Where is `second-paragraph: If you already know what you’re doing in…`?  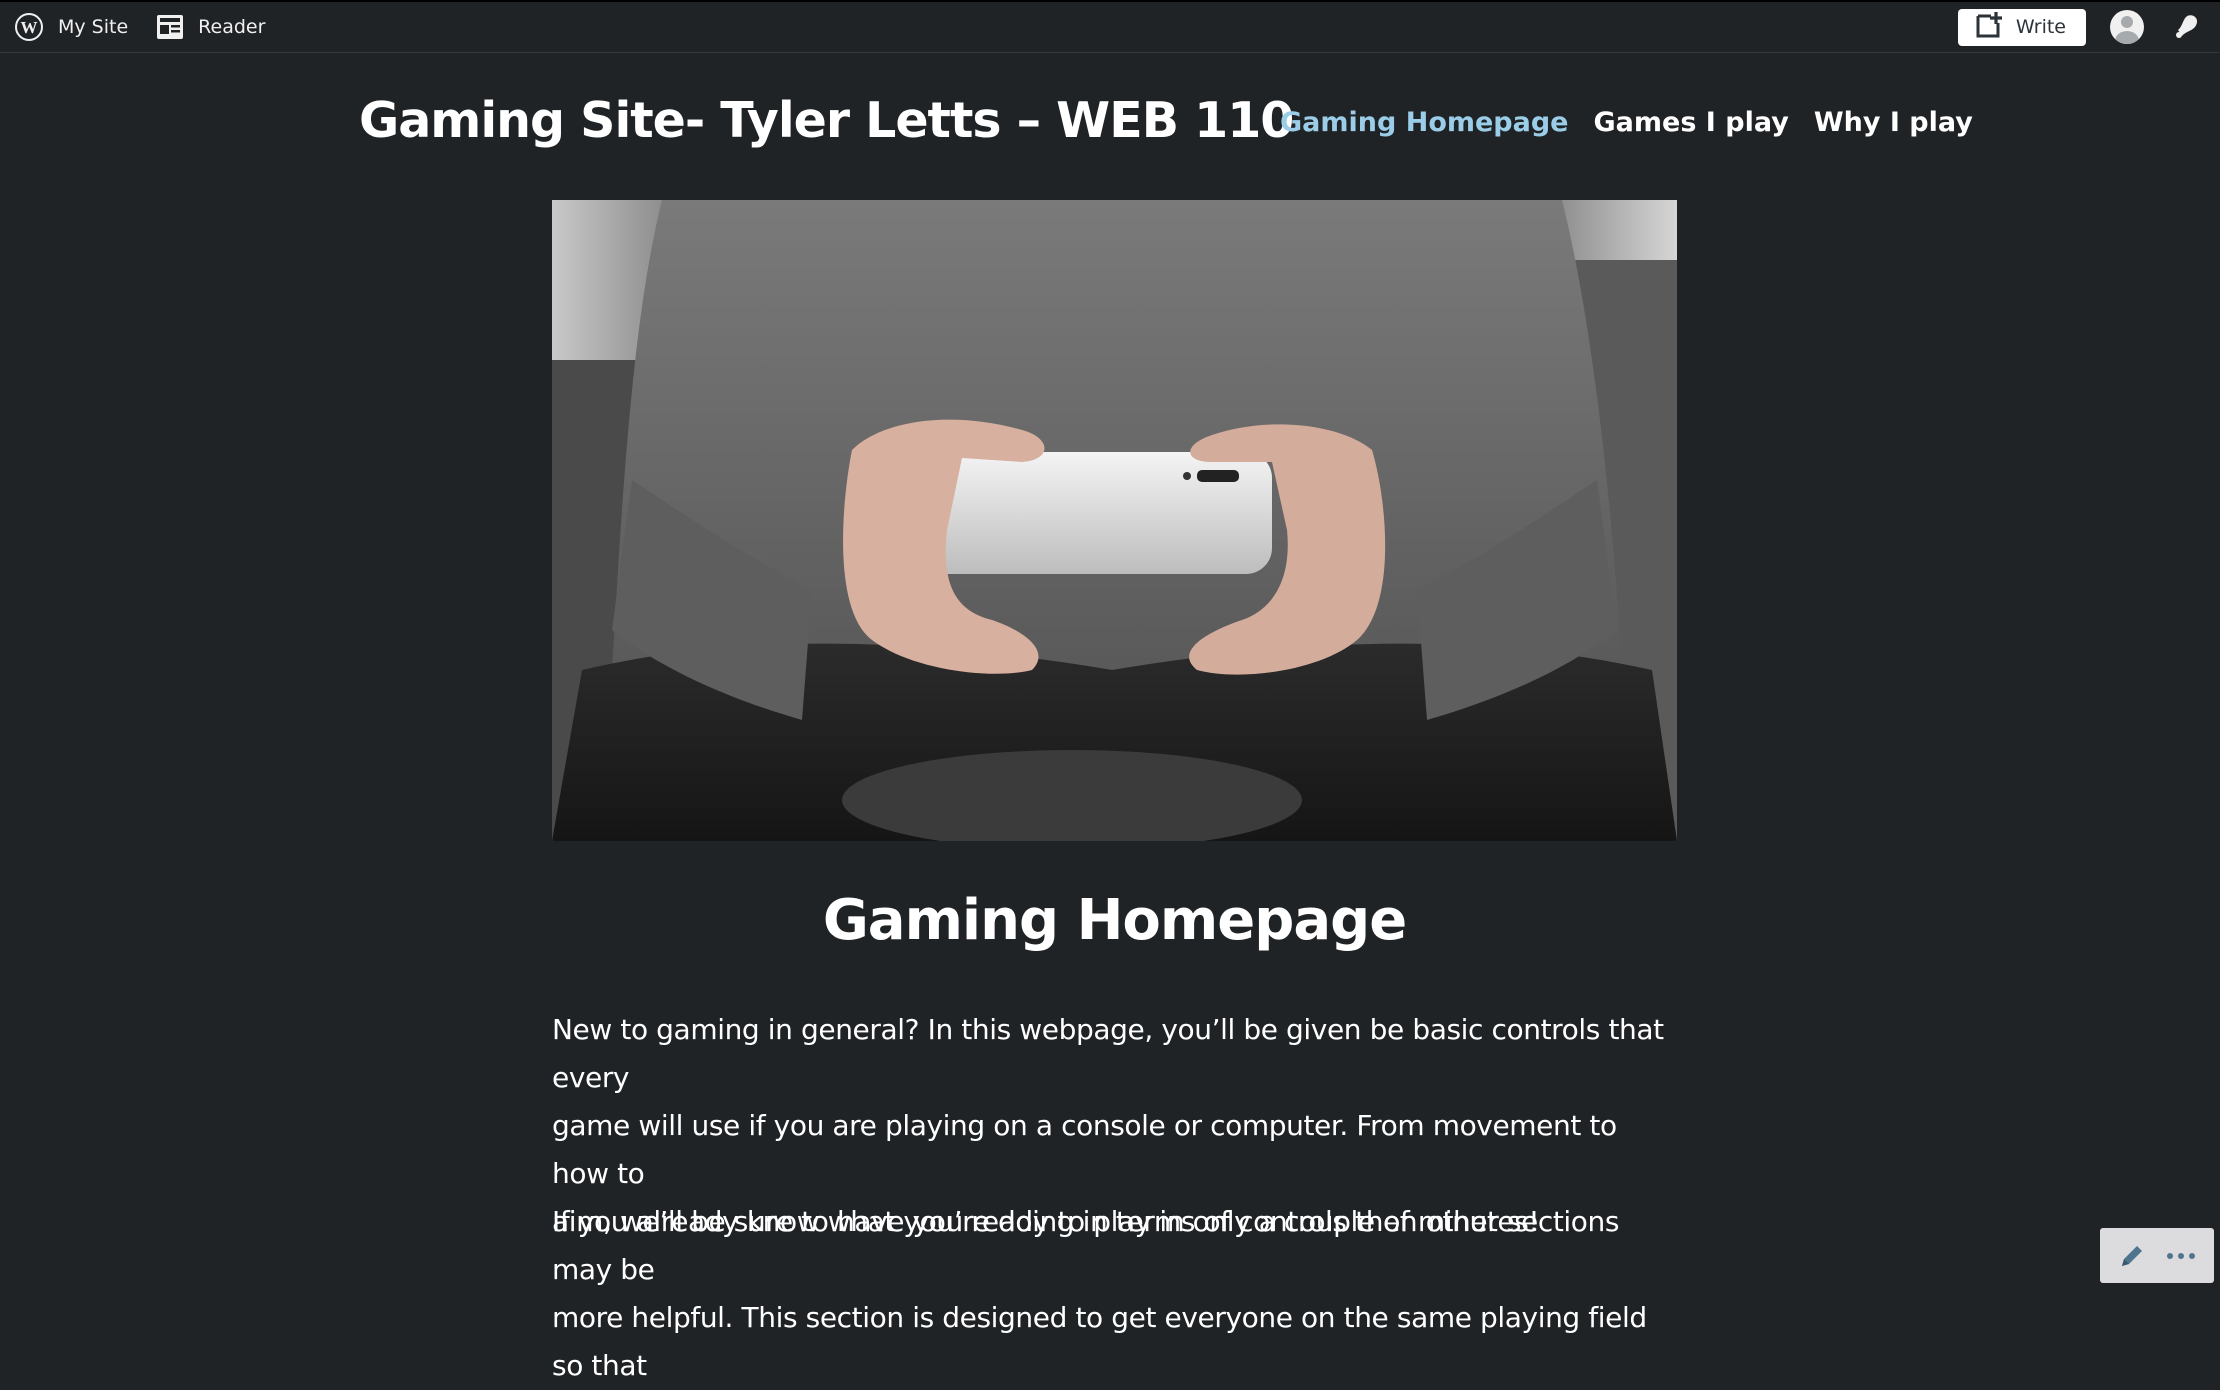
second-paragraph: If you already know what you’re doing in… is located at coordinates (1114, 1294).